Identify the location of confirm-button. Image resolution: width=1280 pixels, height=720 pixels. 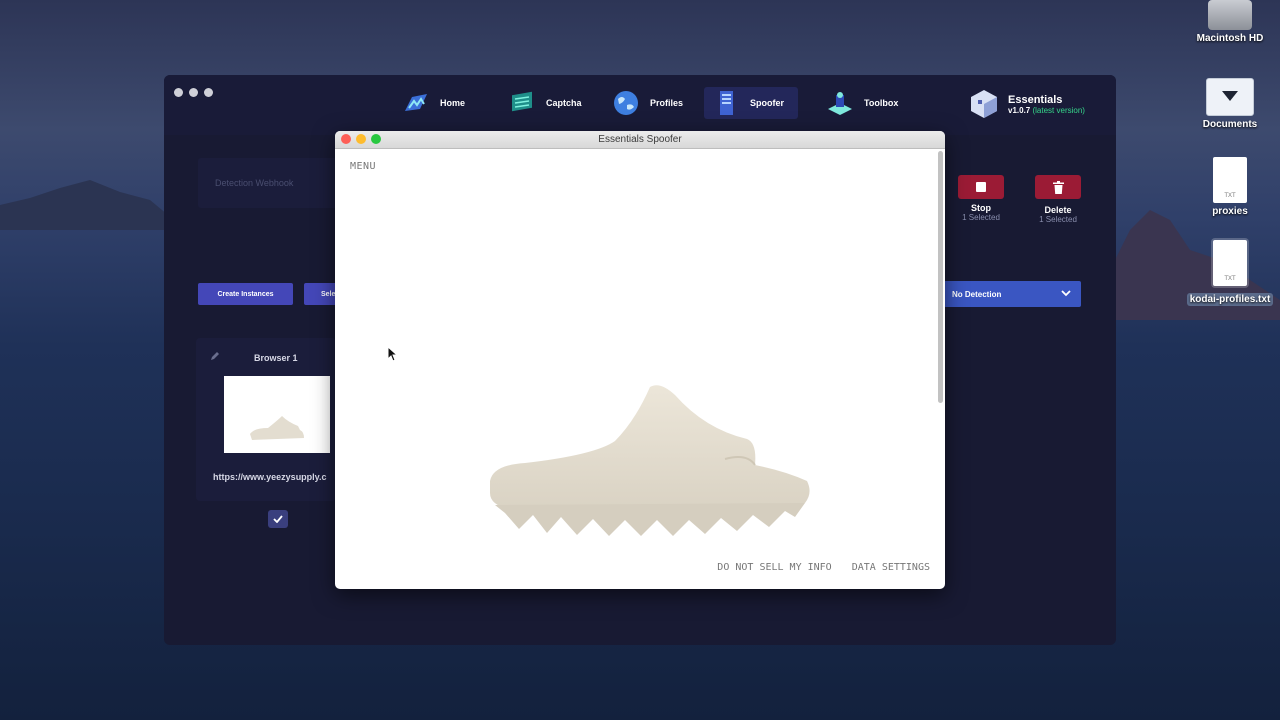
(278, 519).